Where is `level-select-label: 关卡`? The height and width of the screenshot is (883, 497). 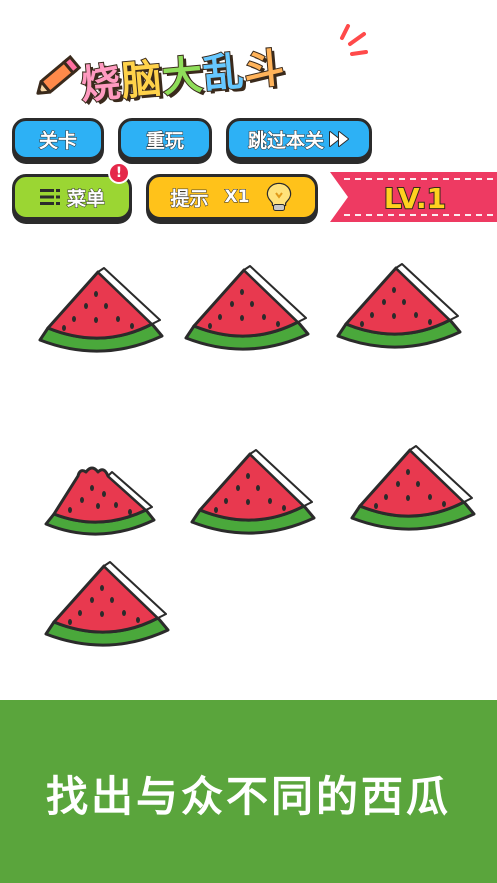 level-select-label: 关卡 is located at coordinates (57, 140).